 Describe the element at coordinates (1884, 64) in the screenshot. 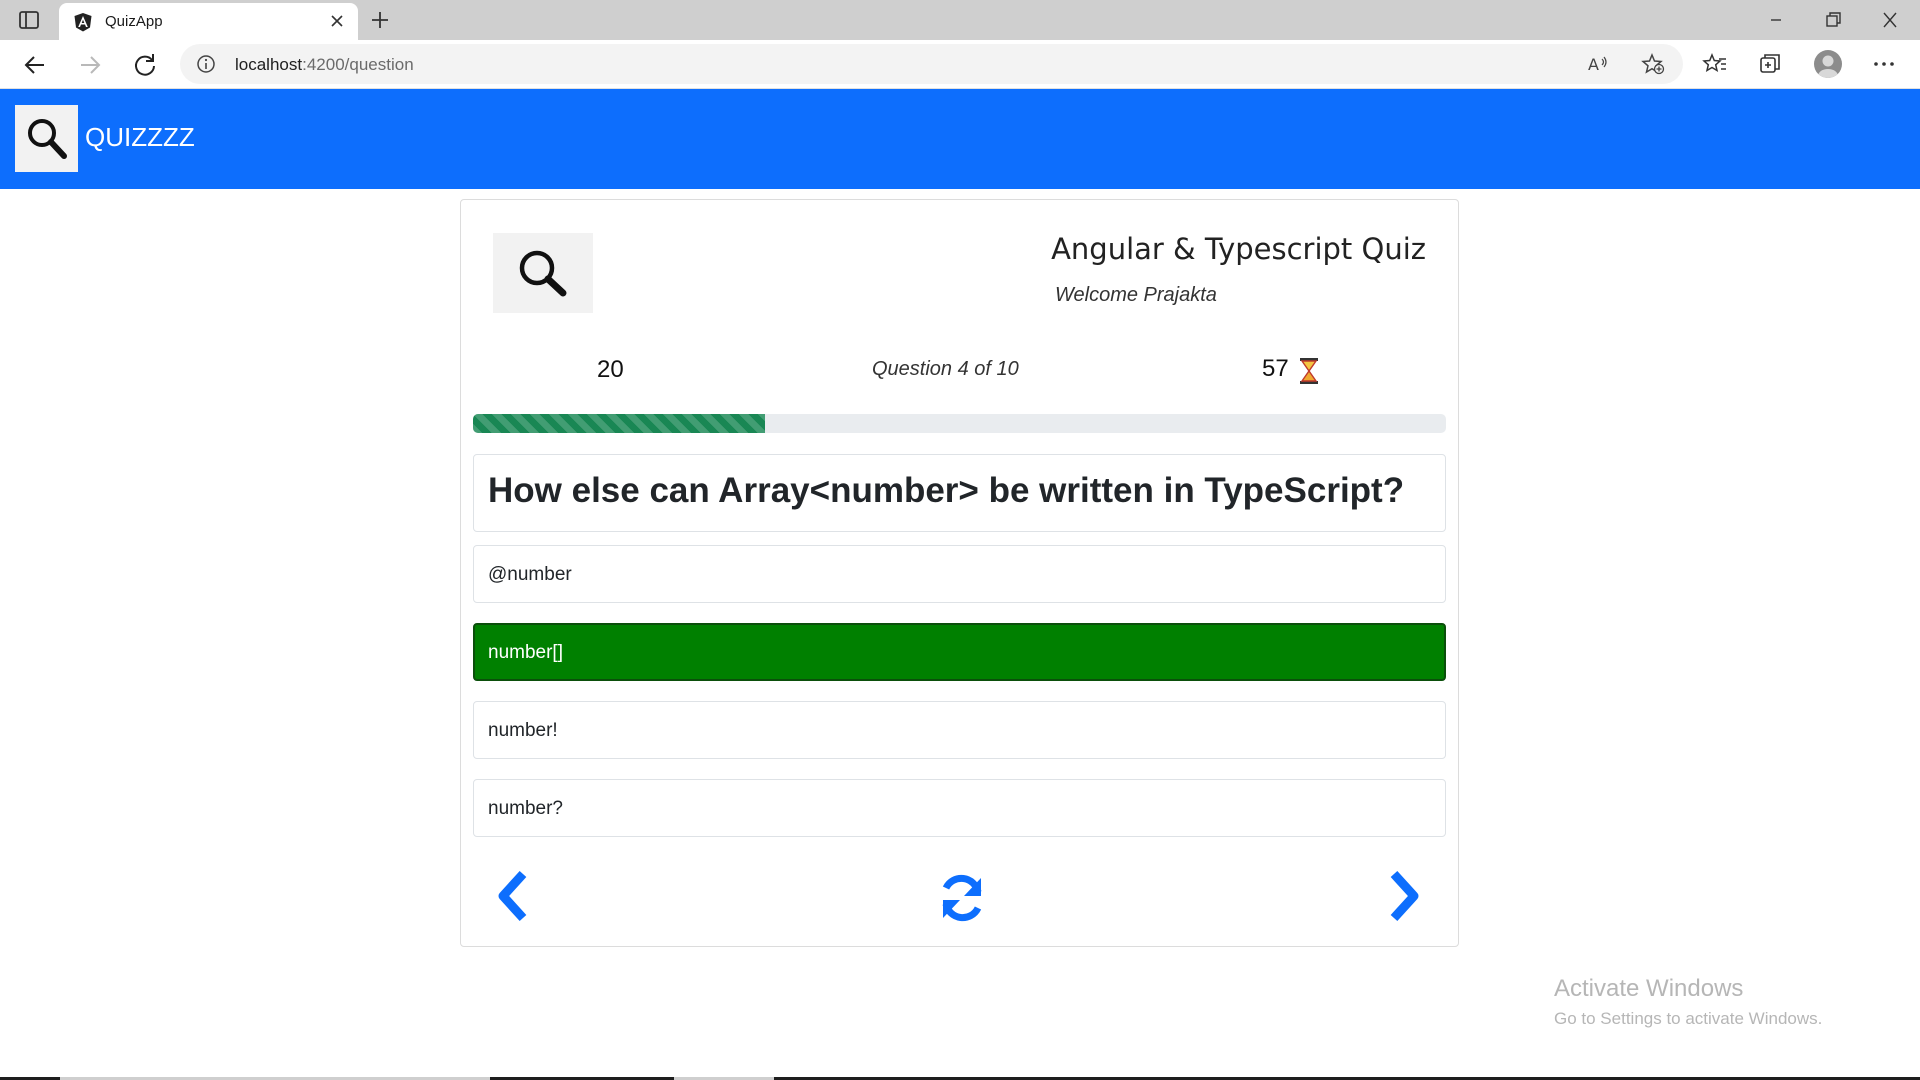

I see `more-icon` at that location.